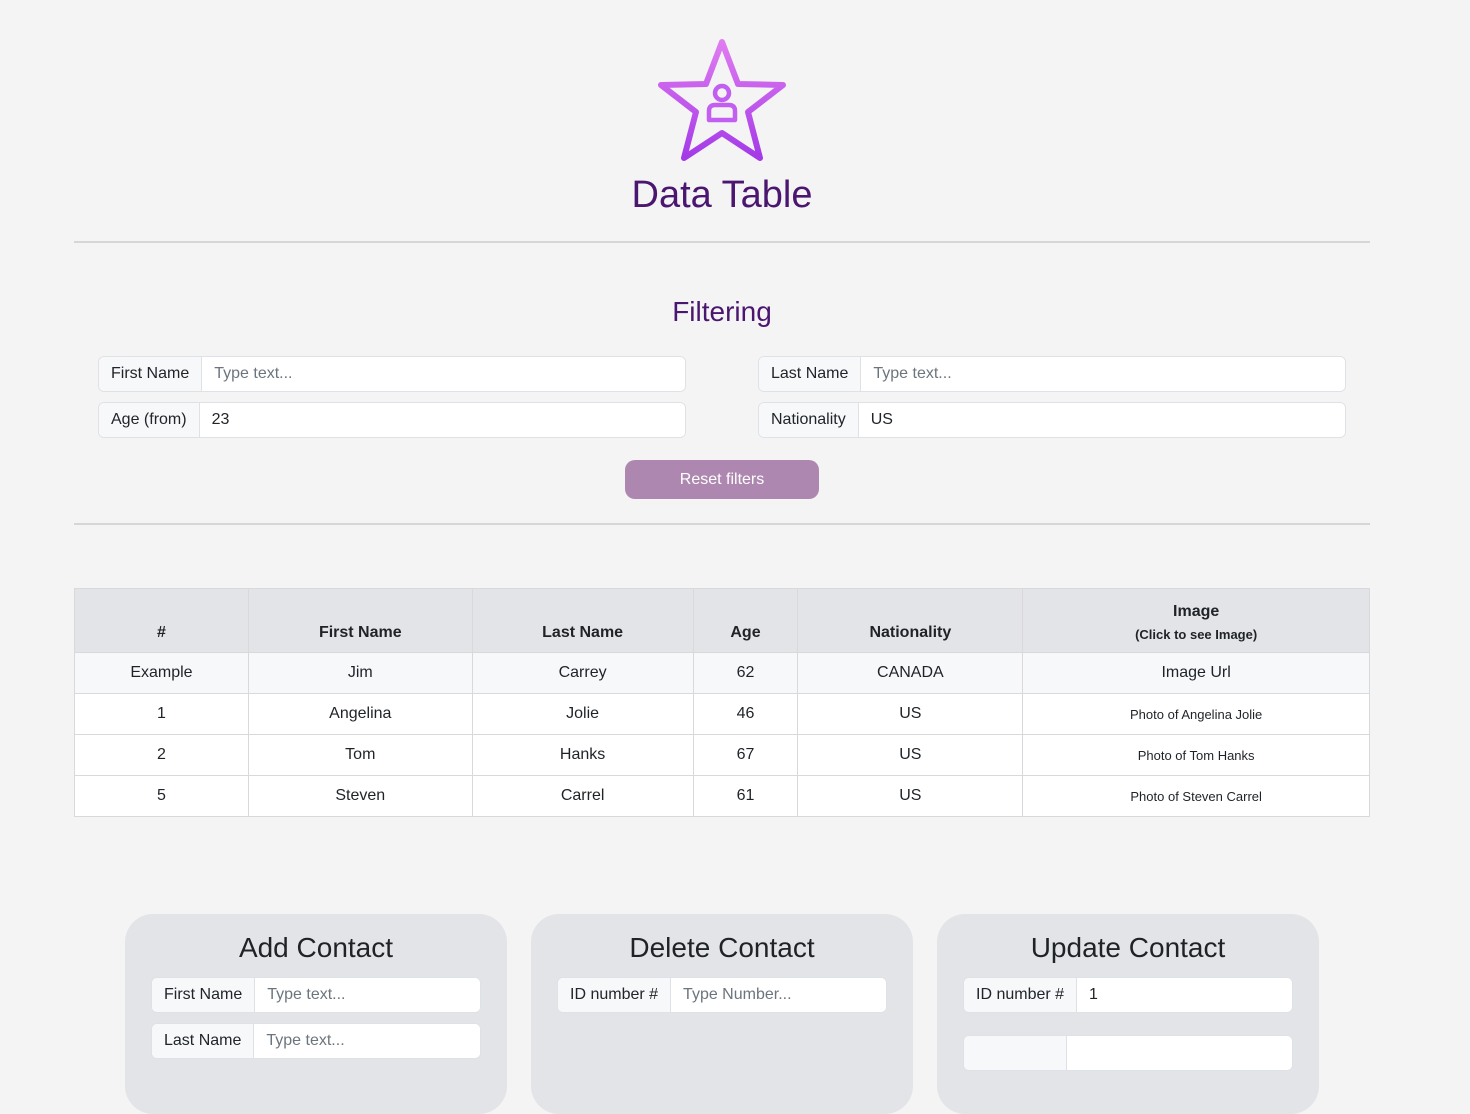  What do you see at coordinates (910, 673) in the screenshot?
I see `cell-nationality: CANADA` at bounding box center [910, 673].